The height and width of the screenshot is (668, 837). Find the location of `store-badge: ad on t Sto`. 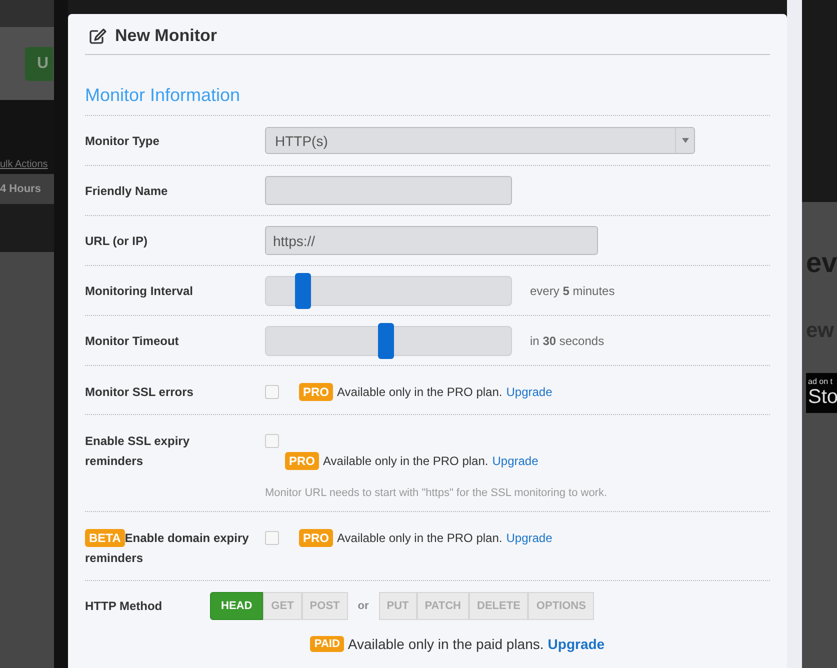

store-badge: ad on t Sto is located at coordinates (821, 393).